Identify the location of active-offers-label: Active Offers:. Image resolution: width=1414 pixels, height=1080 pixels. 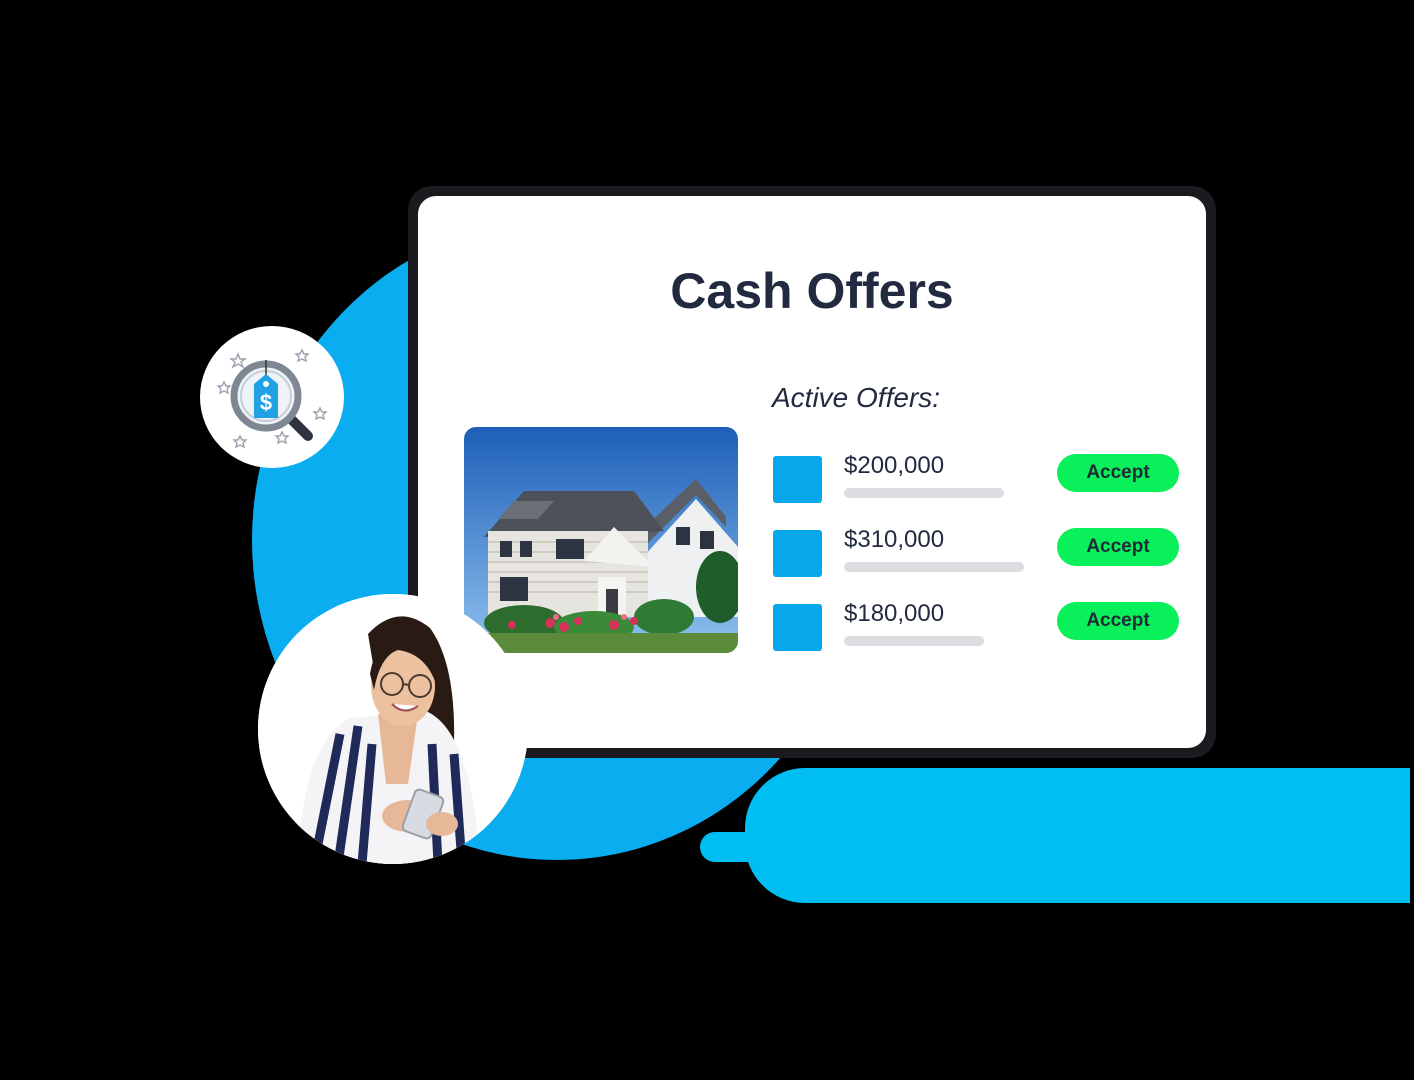
(856, 397).